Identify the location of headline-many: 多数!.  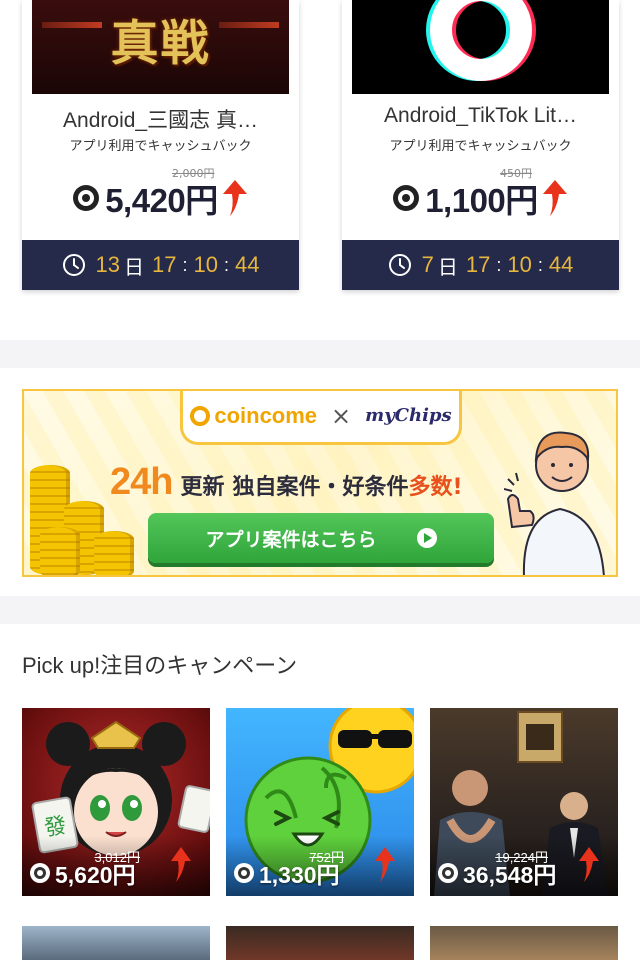
(435, 487).